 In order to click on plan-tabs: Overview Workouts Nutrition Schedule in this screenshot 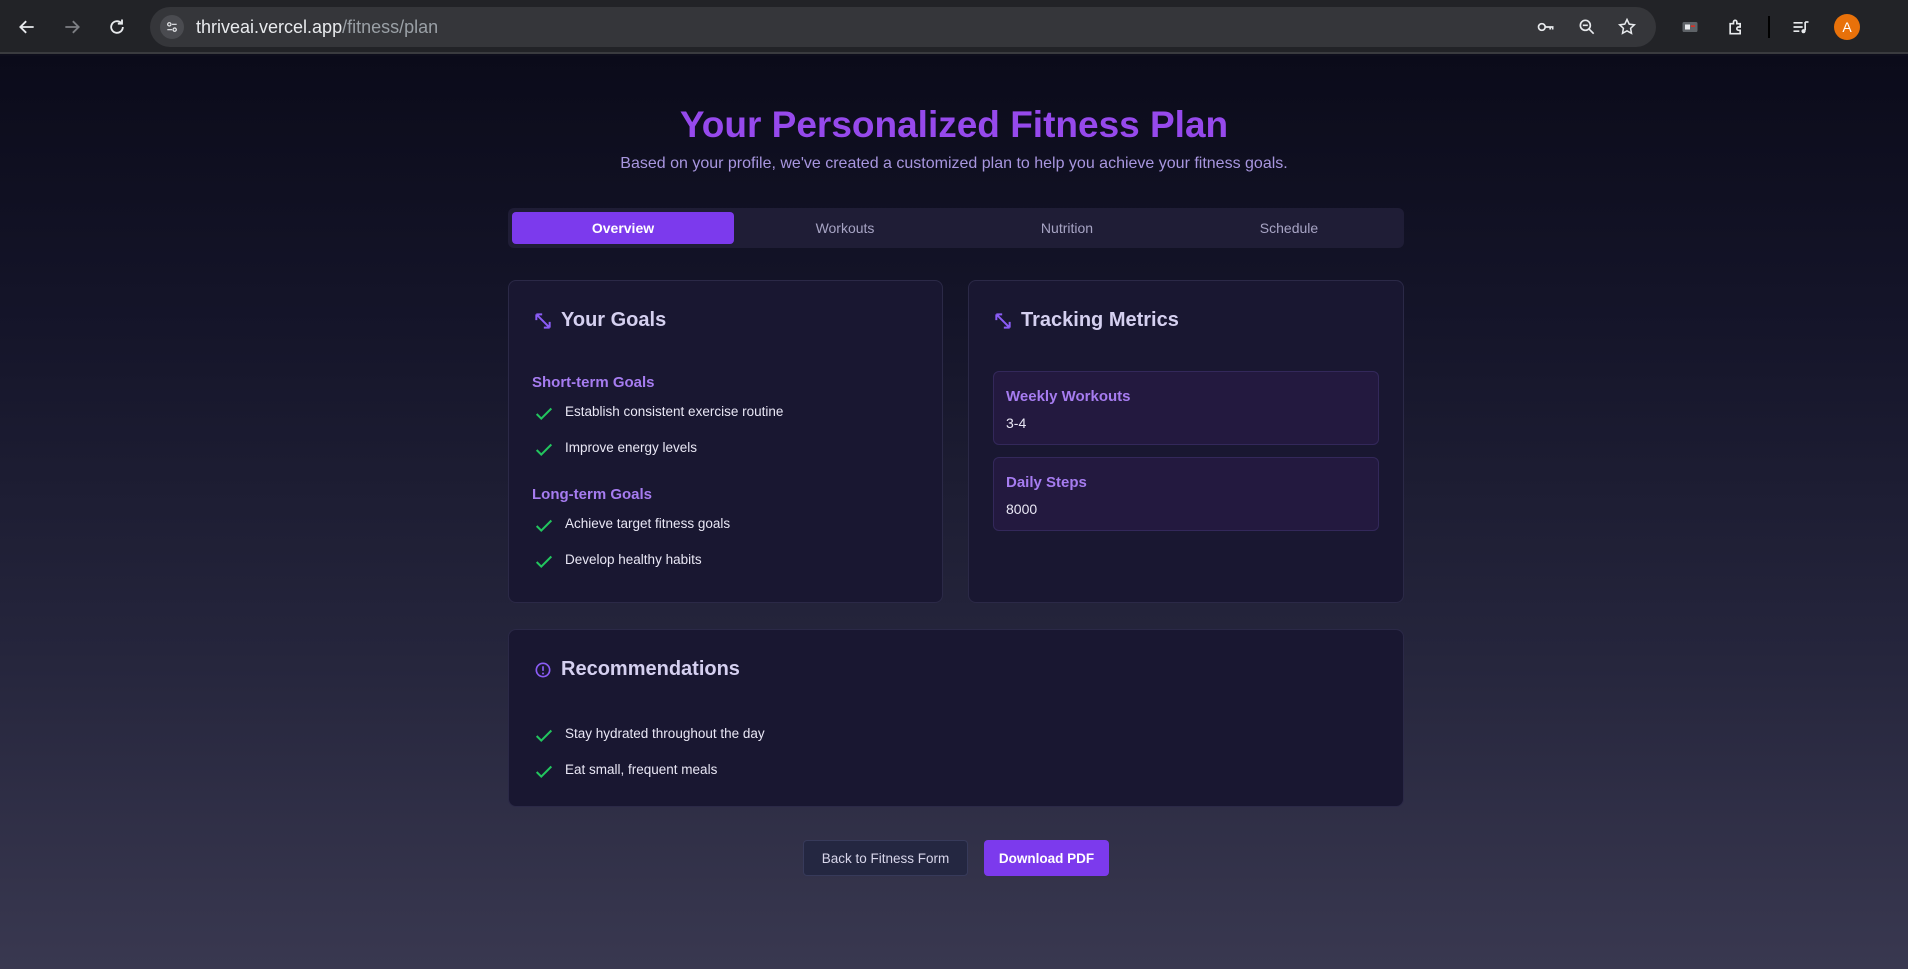, I will do `click(956, 228)`.